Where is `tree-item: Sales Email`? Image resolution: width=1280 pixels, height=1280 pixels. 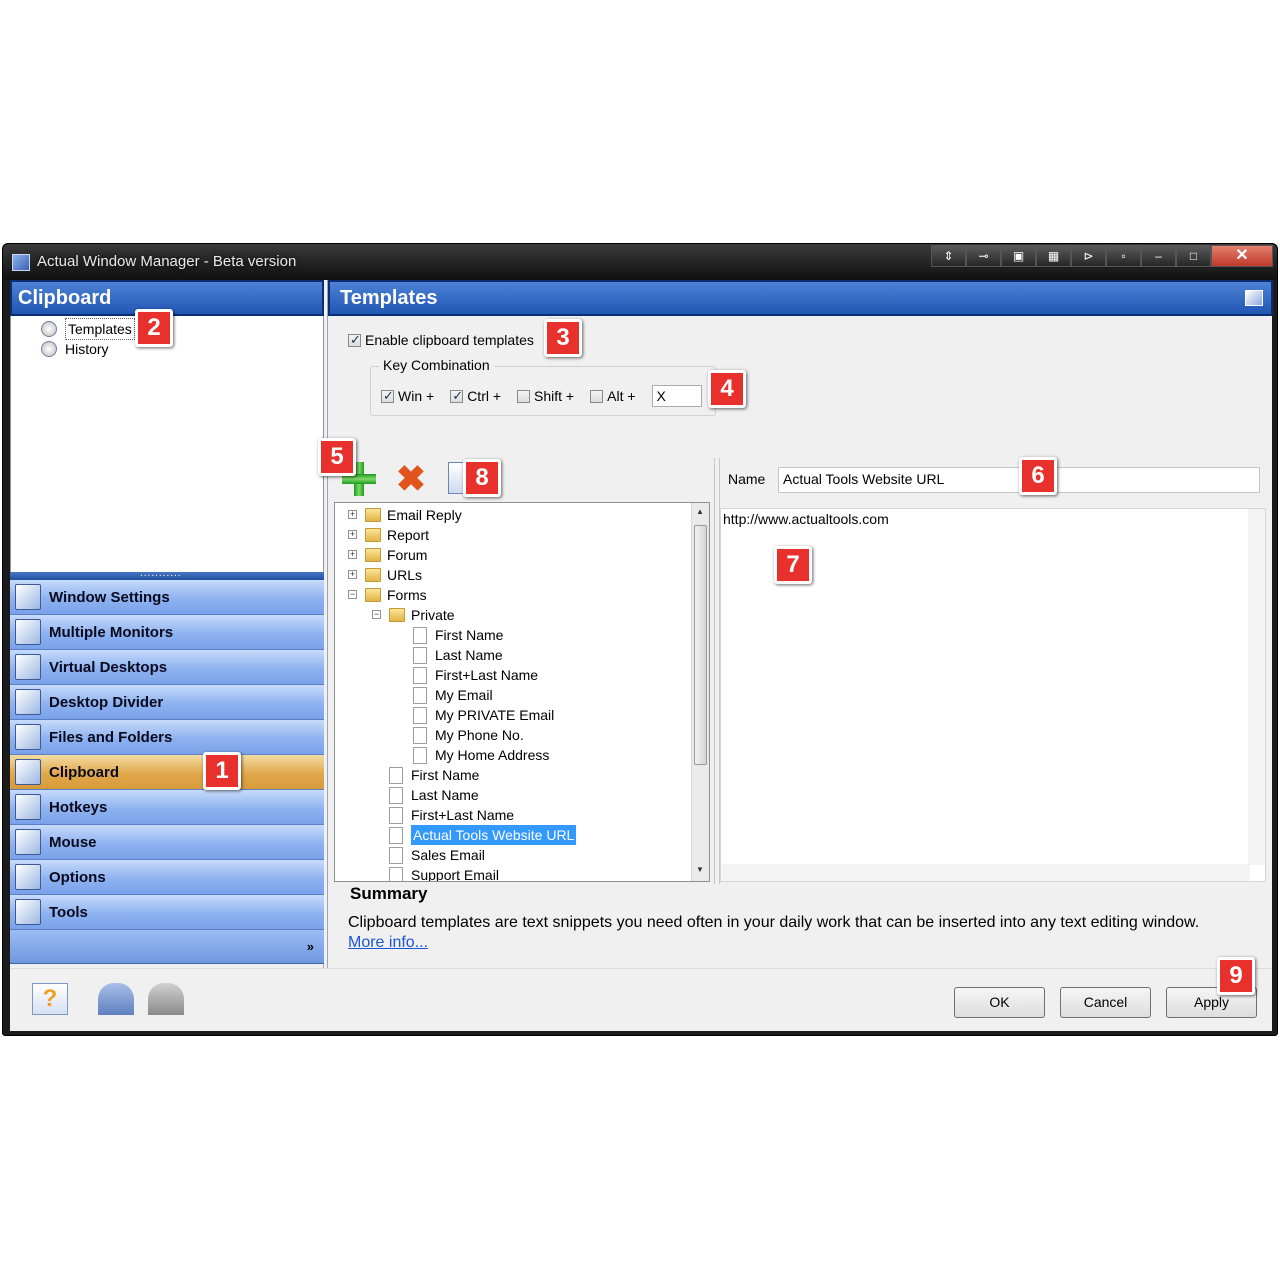 tree-item: Sales Email is located at coordinates (437, 855).